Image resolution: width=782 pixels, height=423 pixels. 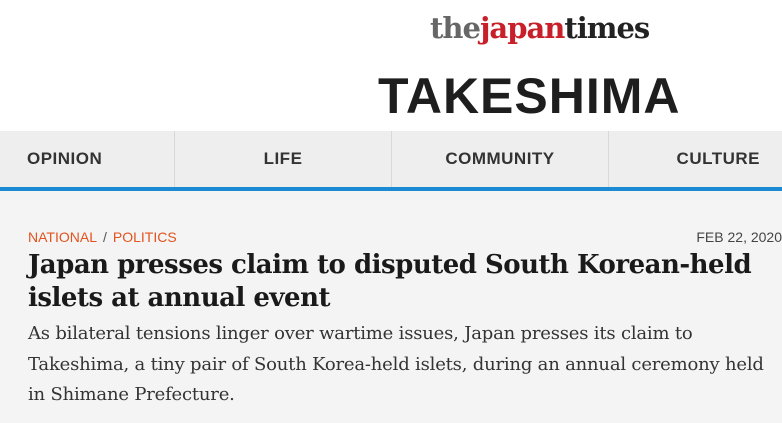 I want to click on topic-title: TAKESHIMA, so click(x=529, y=96).